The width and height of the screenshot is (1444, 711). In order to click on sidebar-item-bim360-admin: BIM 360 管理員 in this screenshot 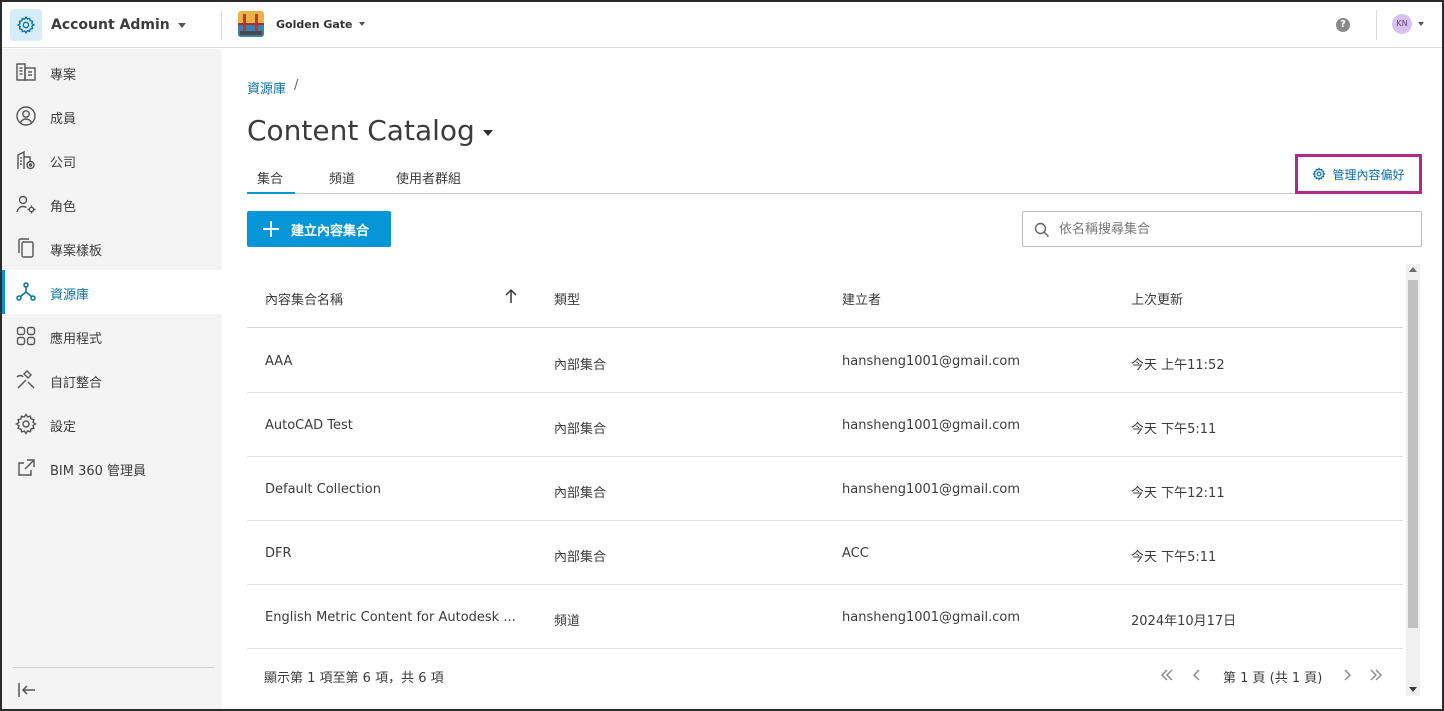, I will do `click(112, 468)`.